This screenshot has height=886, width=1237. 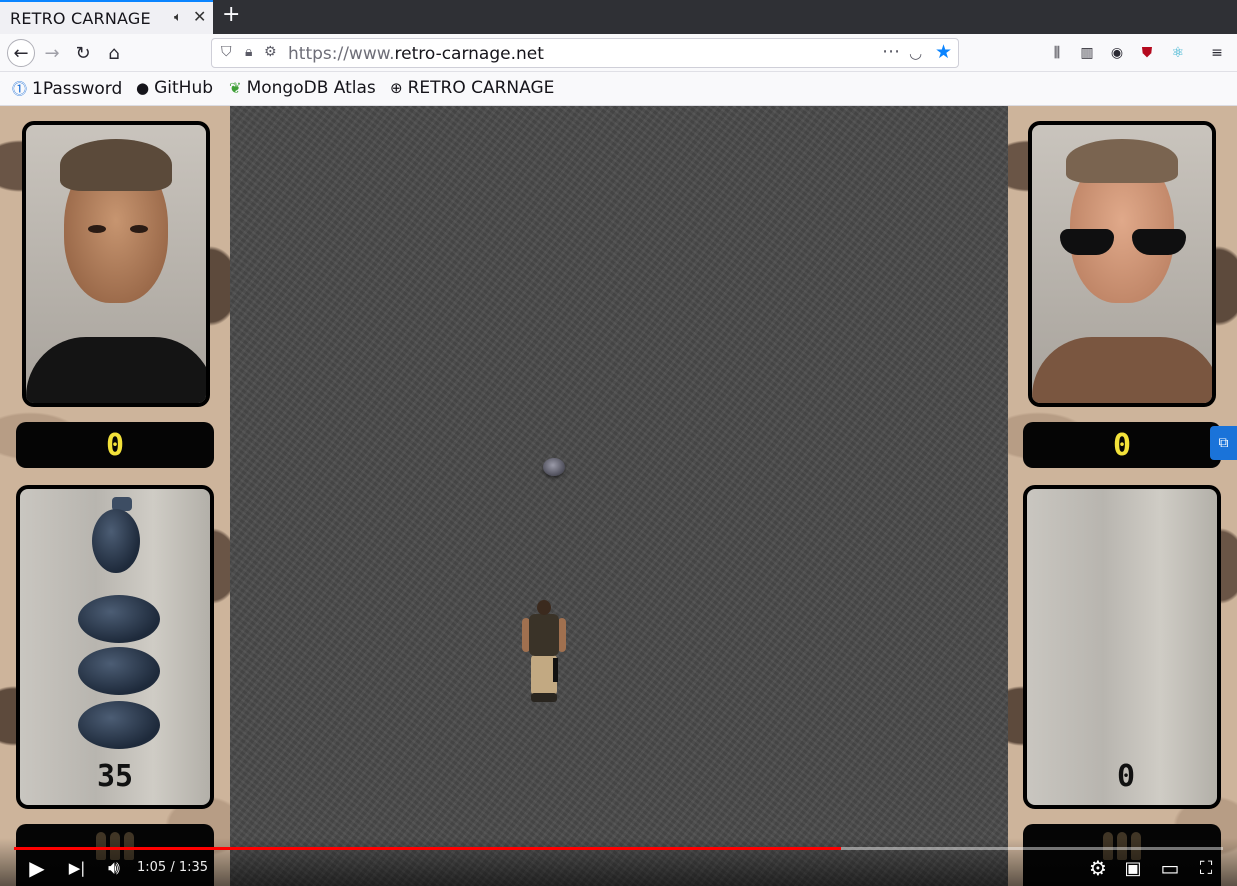 I want to click on forward-button: →, so click(x=52, y=53).